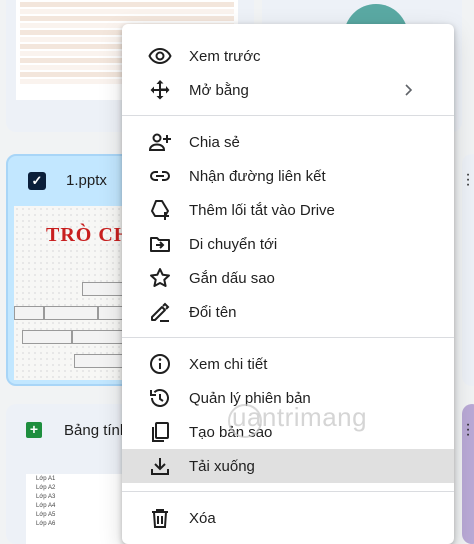 The width and height of the screenshot is (474, 544). I want to click on menu-item-open-with: Mở bằng, so click(288, 90).